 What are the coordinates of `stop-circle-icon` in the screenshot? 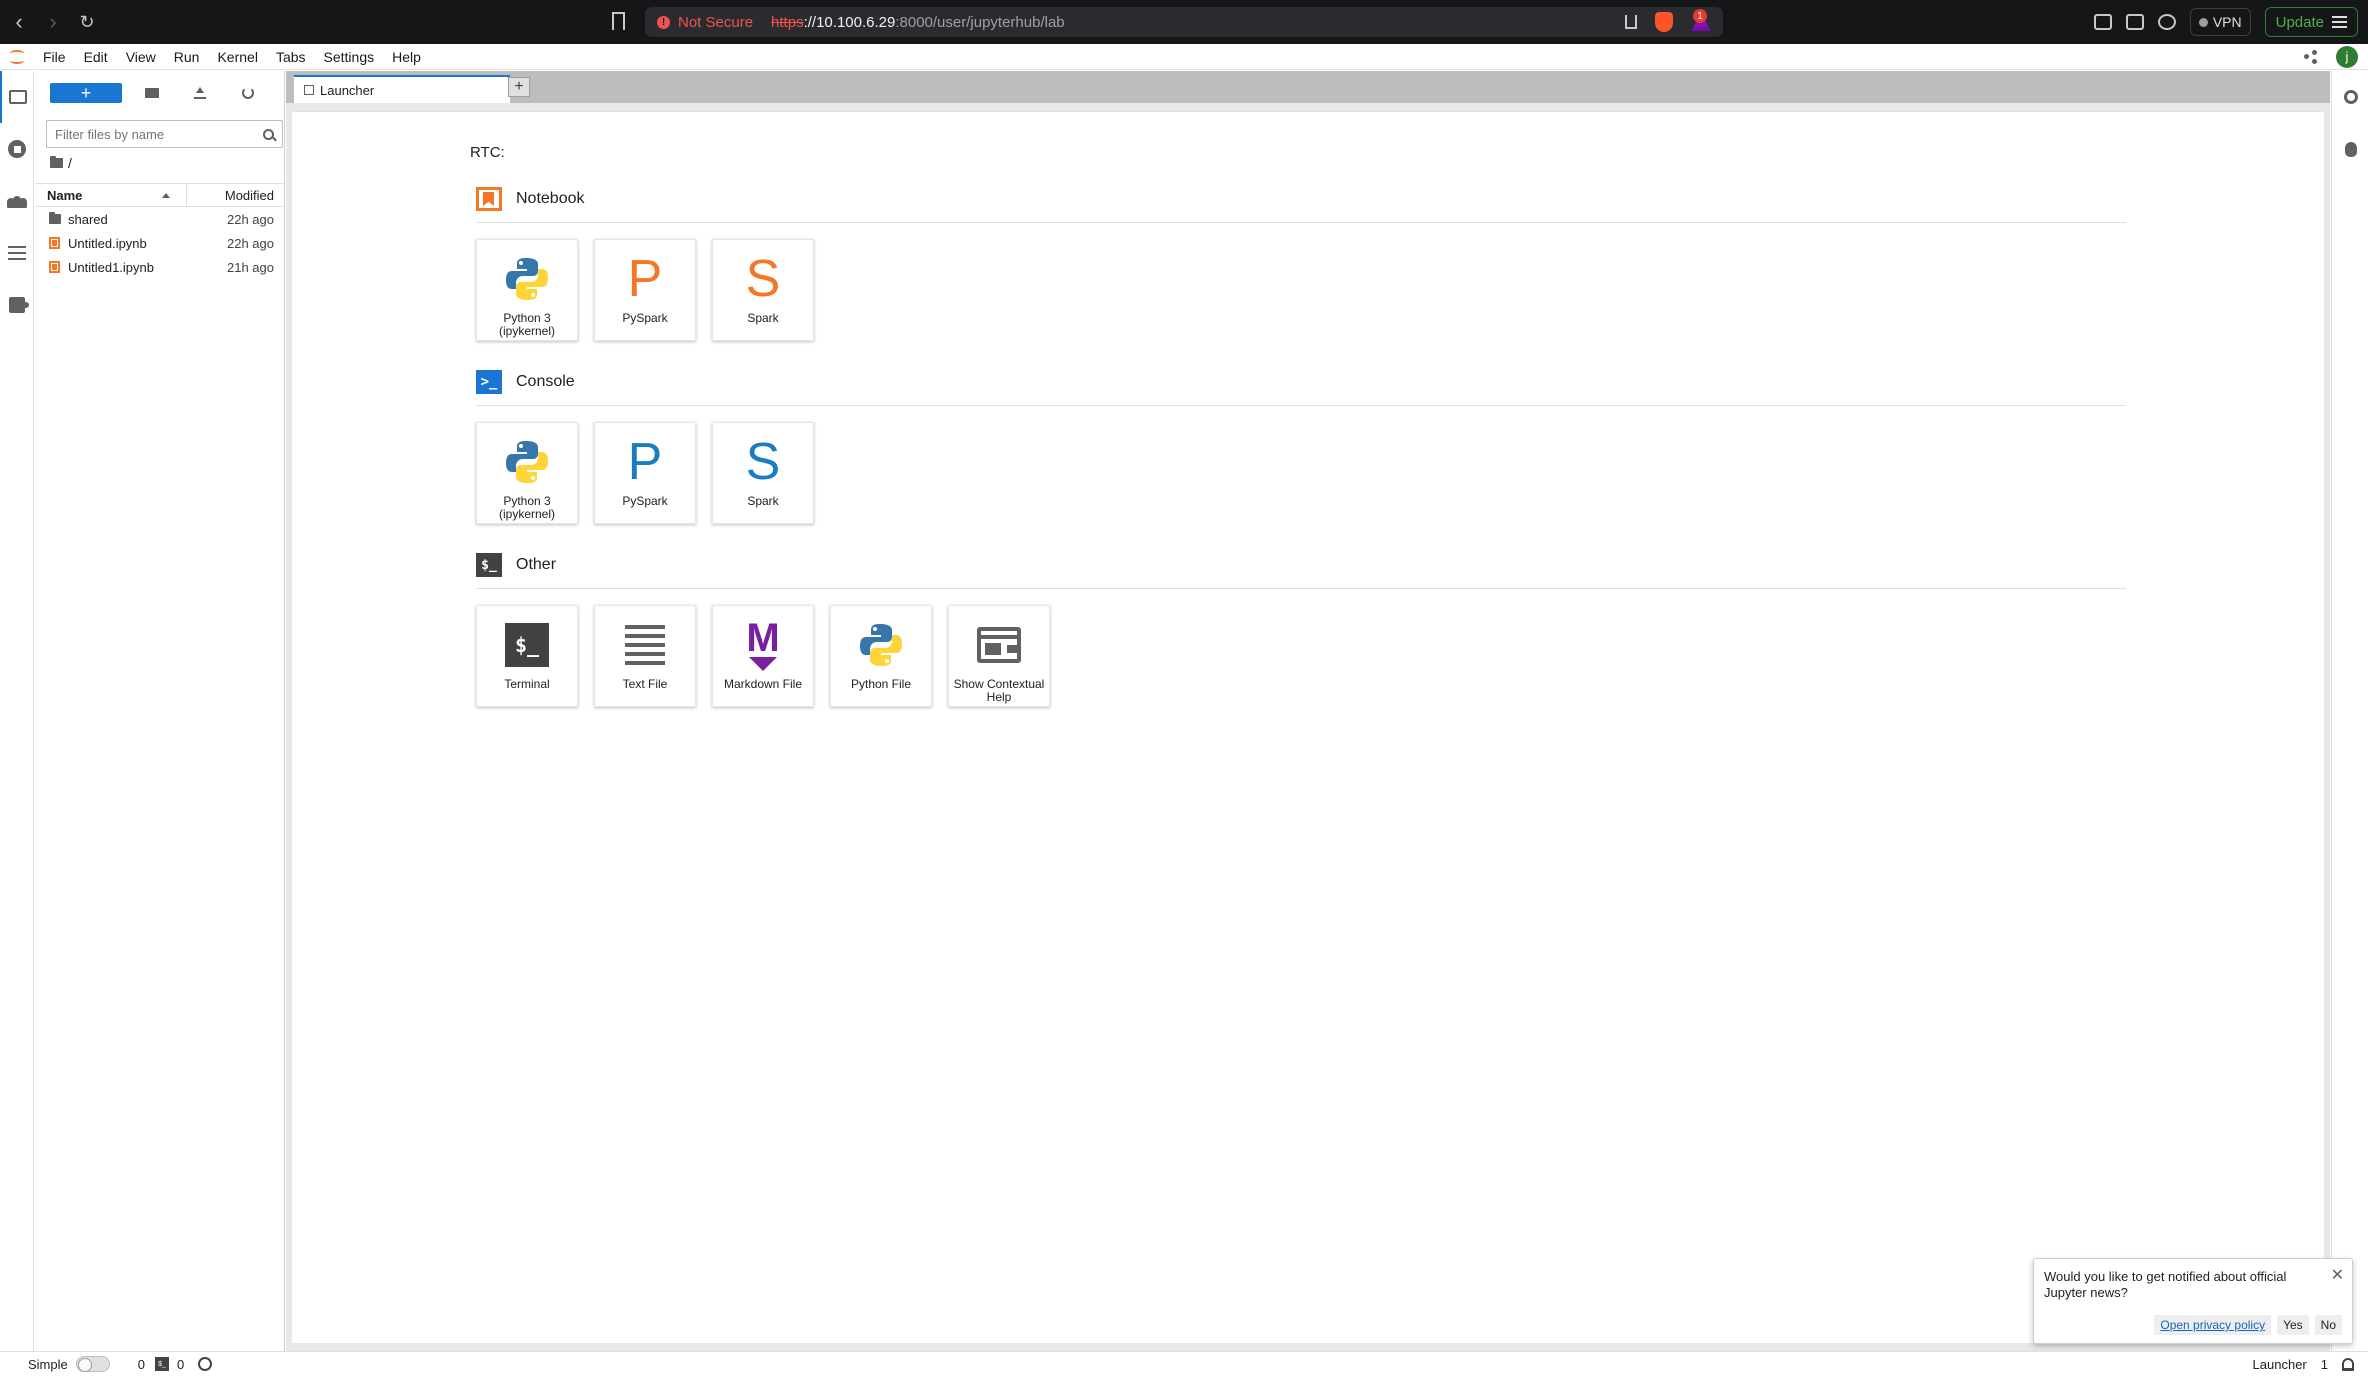 It's located at (17, 149).